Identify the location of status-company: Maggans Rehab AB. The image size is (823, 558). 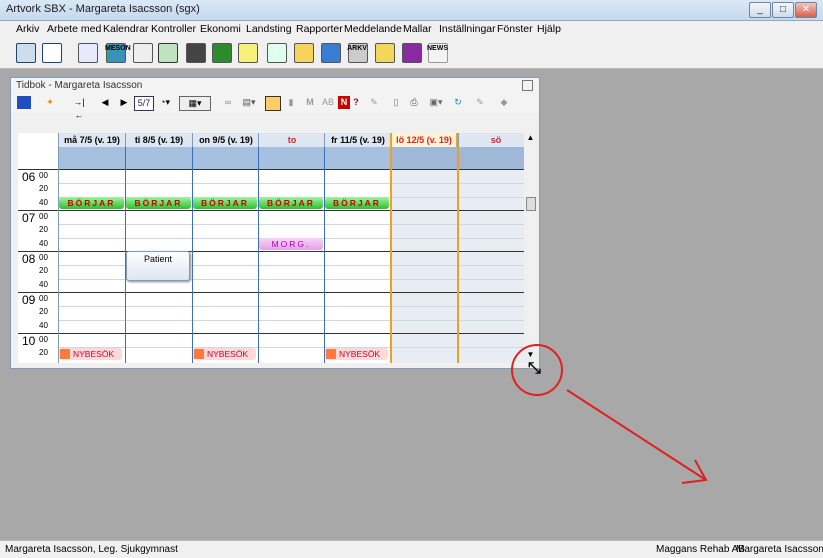
(700, 549).